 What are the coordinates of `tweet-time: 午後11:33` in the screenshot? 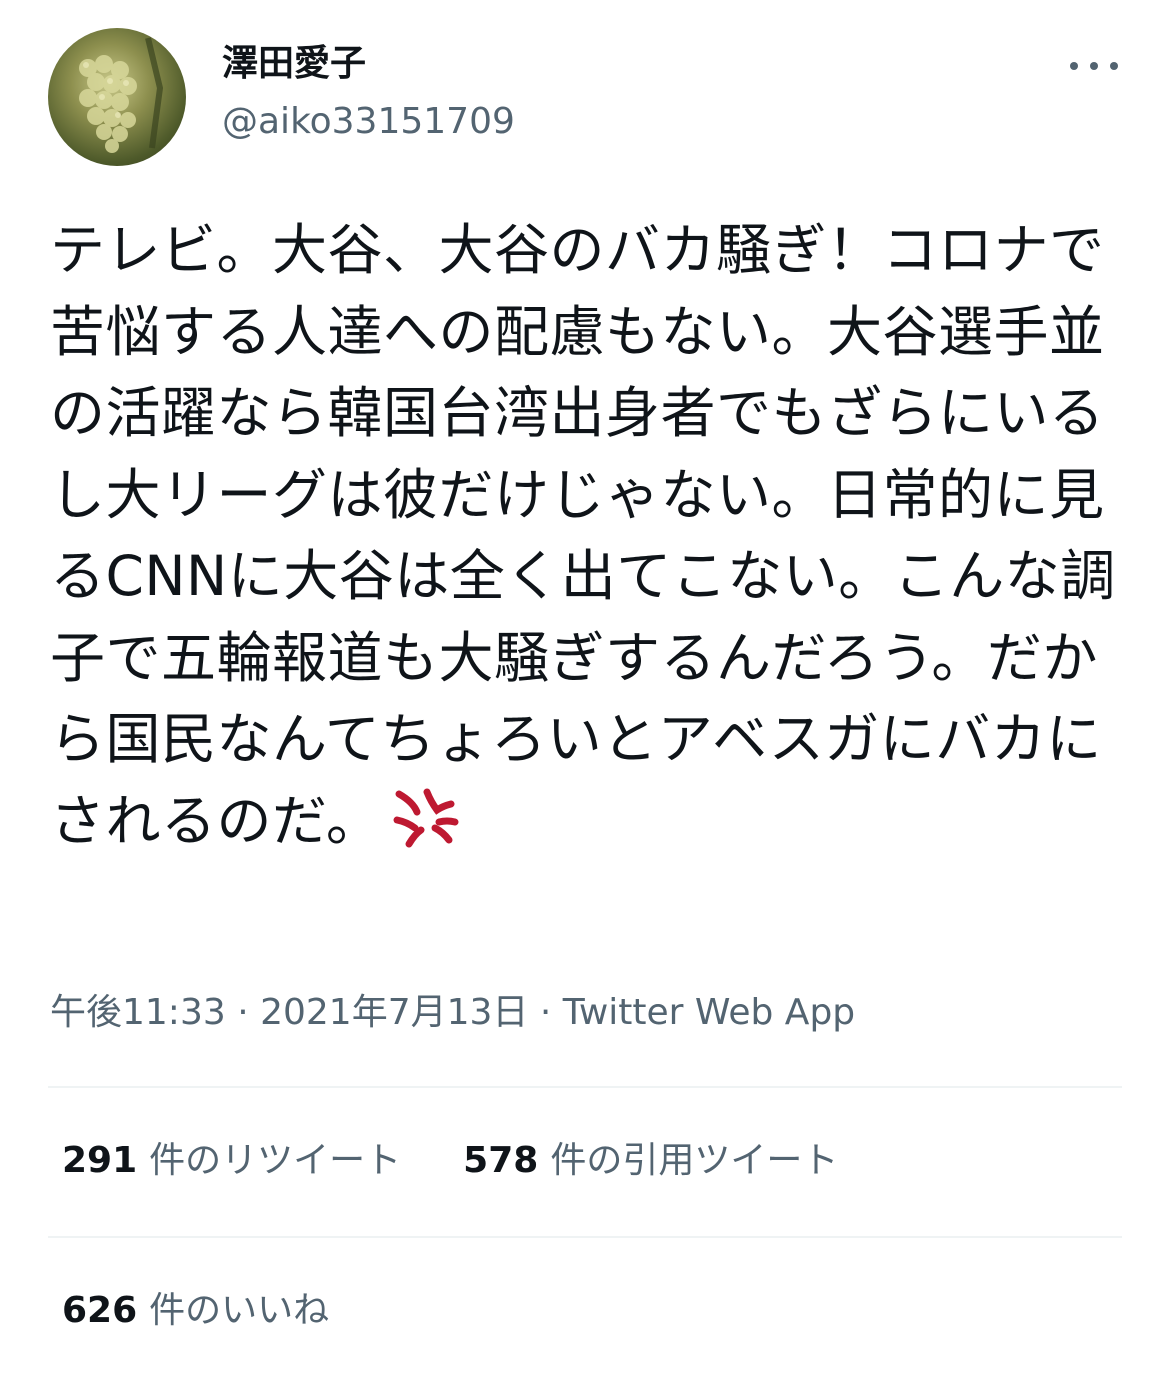 It's located at (138, 1012).